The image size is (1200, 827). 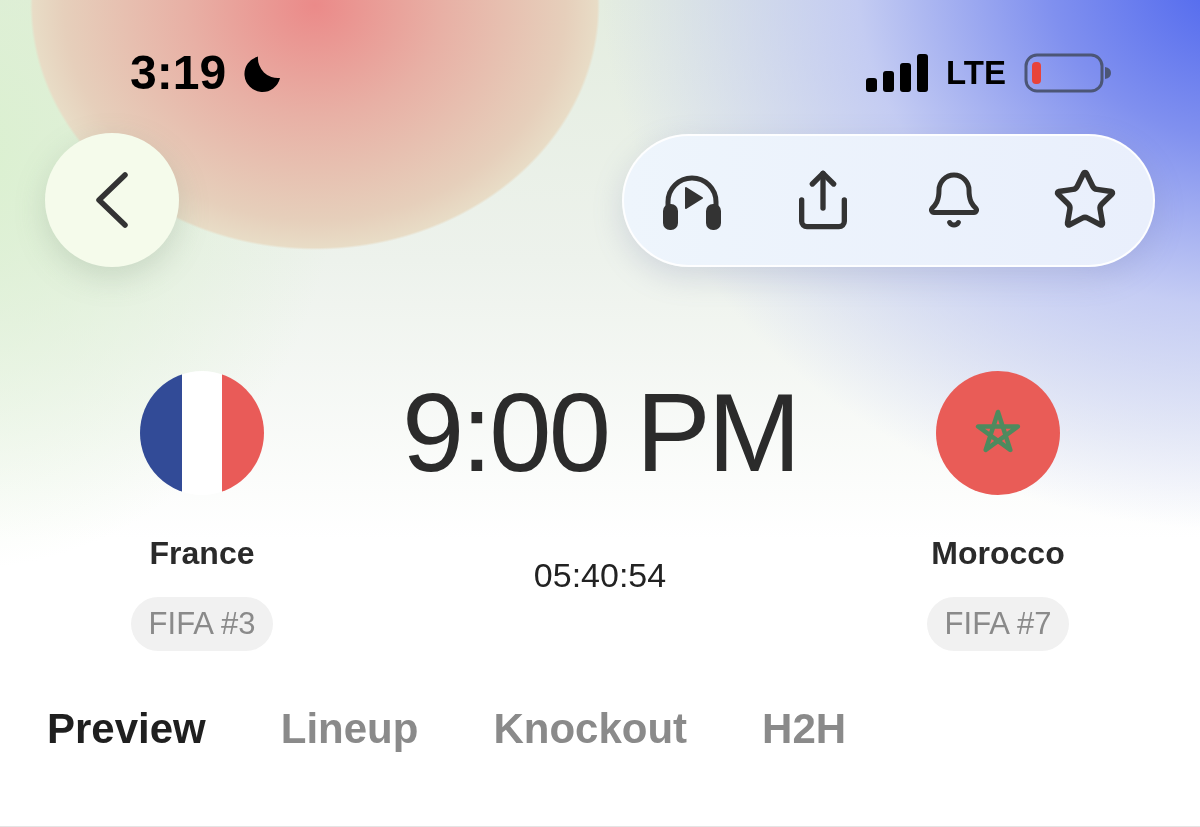 What do you see at coordinates (600, 575) in the screenshot?
I see `countdown-timer: 05:40:54` at bounding box center [600, 575].